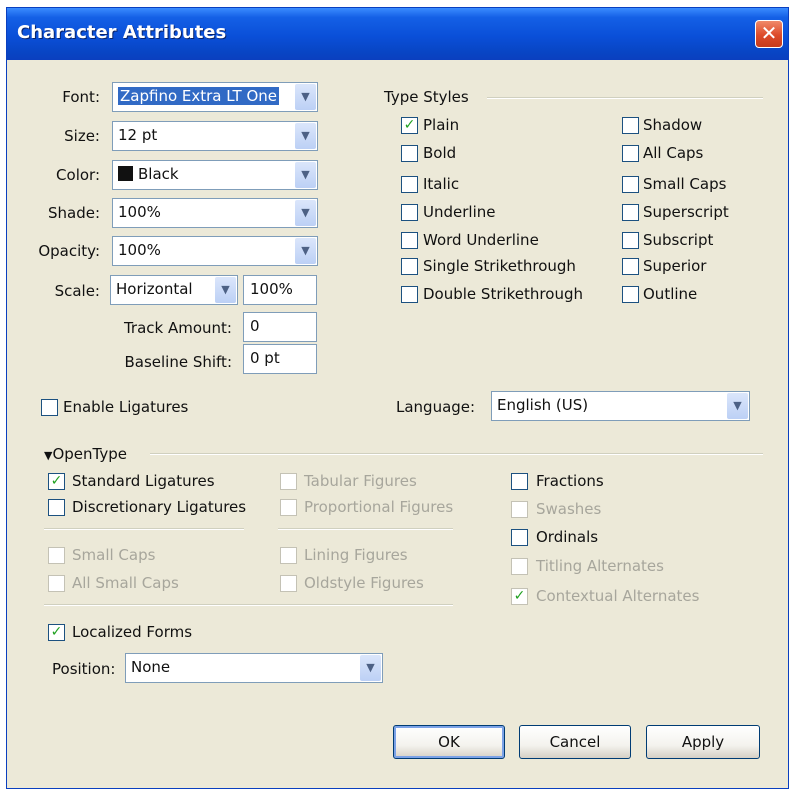 This screenshot has width=796, height=796. Describe the element at coordinates (255, 326) in the screenshot. I see `track-amount-value: 0` at that location.